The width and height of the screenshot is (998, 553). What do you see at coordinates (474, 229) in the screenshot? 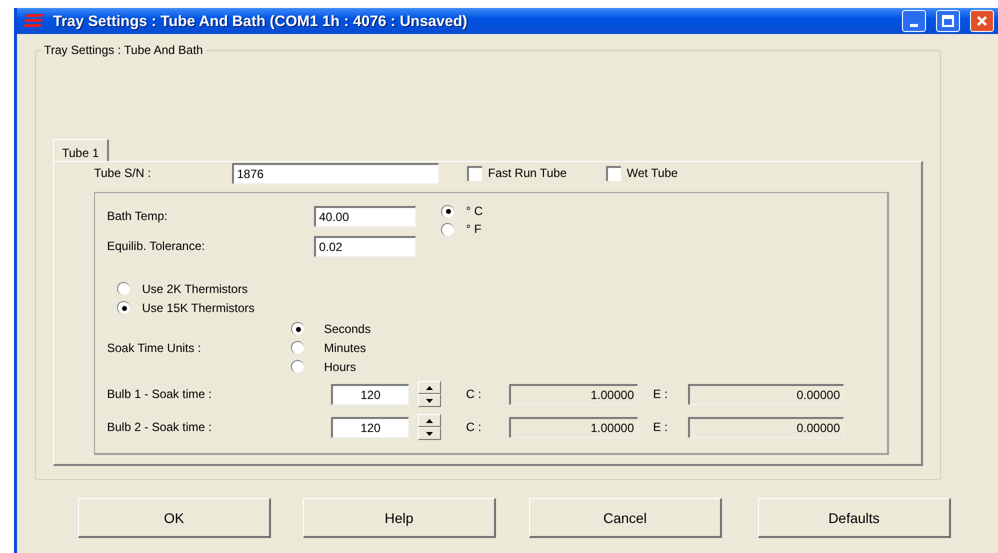
I see `radio-label: ° F` at bounding box center [474, 229].